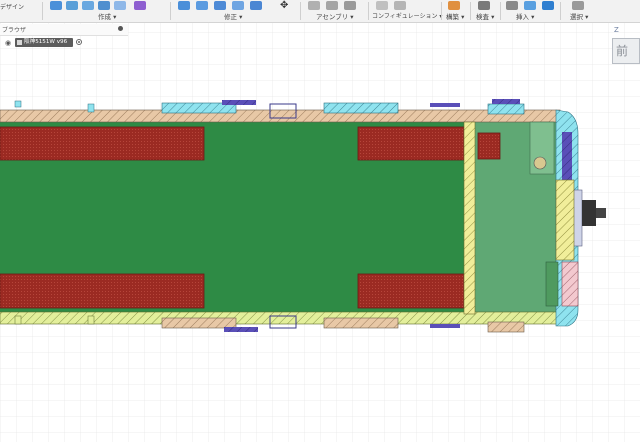 The image size is (640, 442). I want to click on browser-options-icon, so click(120, 28).